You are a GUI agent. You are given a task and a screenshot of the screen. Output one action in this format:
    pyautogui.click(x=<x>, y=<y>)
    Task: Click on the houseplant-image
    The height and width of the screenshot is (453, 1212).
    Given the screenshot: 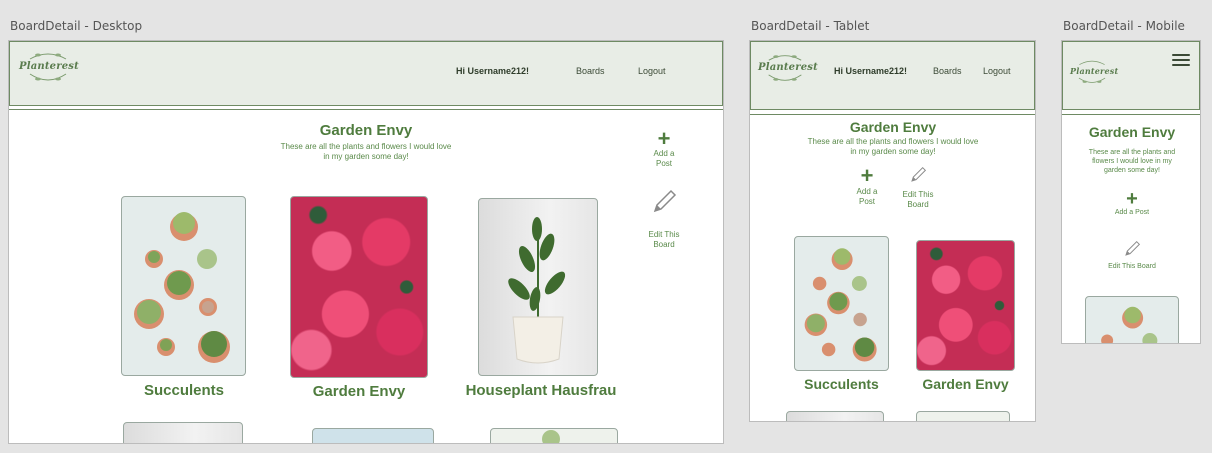 What is the action you would take?
    pyautogui.click(x=537, y=290)
    